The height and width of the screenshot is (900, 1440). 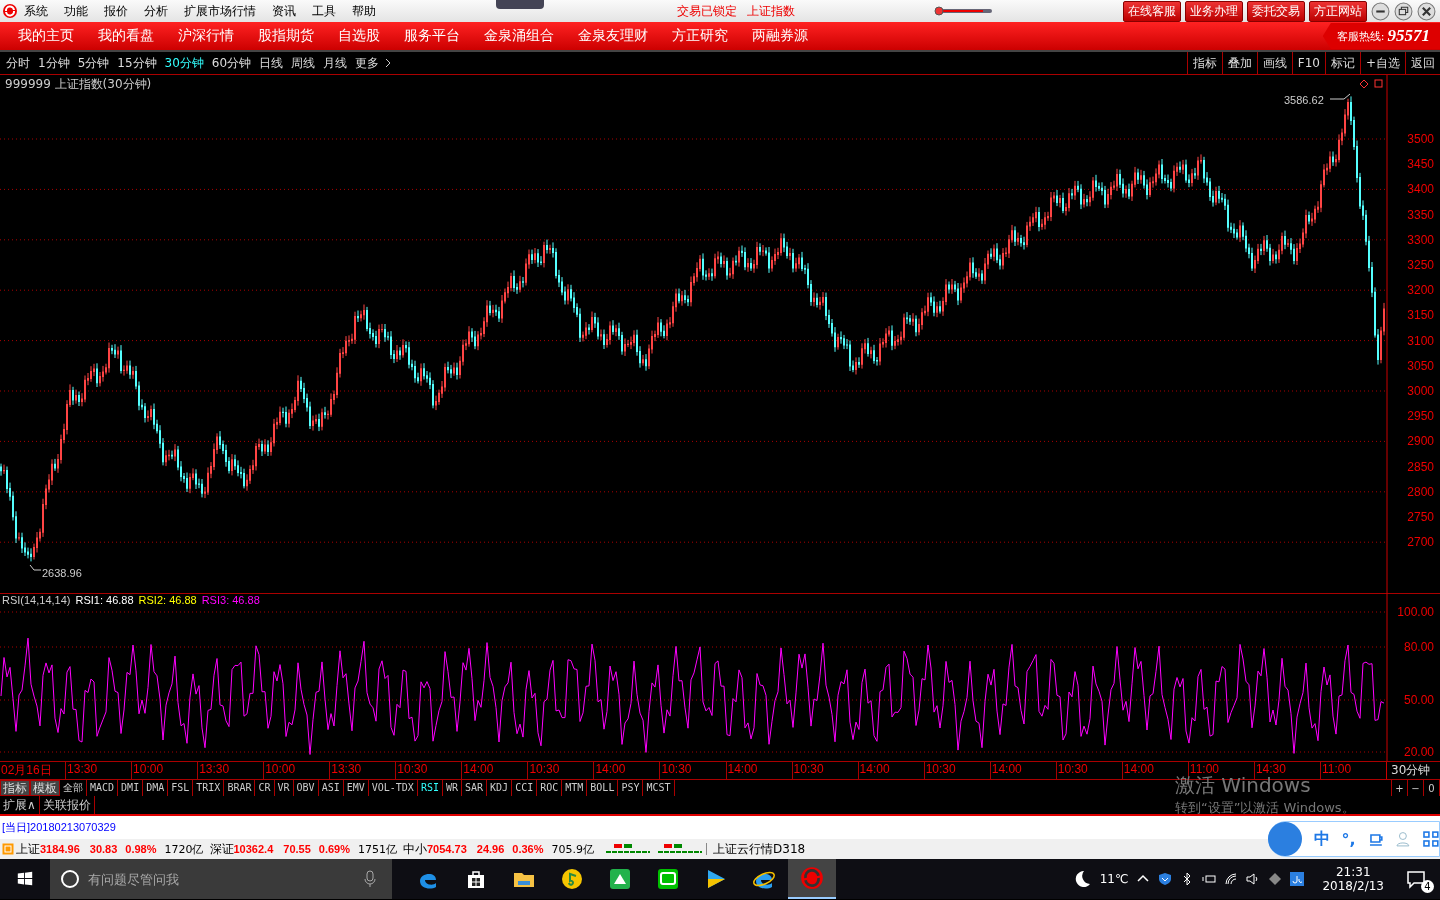 I want to click on extra-tab: 扩展∧, so click(x=20, y=805).